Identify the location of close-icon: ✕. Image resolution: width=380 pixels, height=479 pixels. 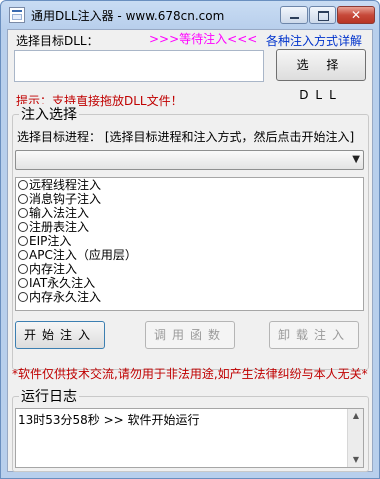
(356, 15).